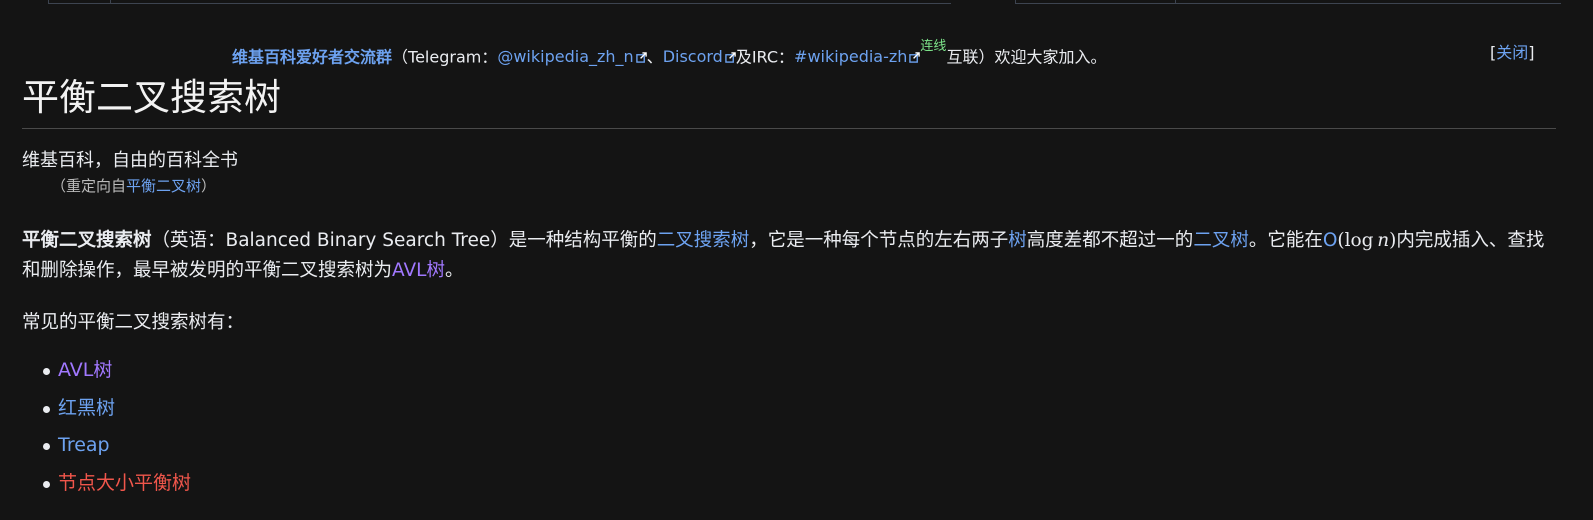  I want to click on binary-tree-link: 二叉树, so click(1221, 240).